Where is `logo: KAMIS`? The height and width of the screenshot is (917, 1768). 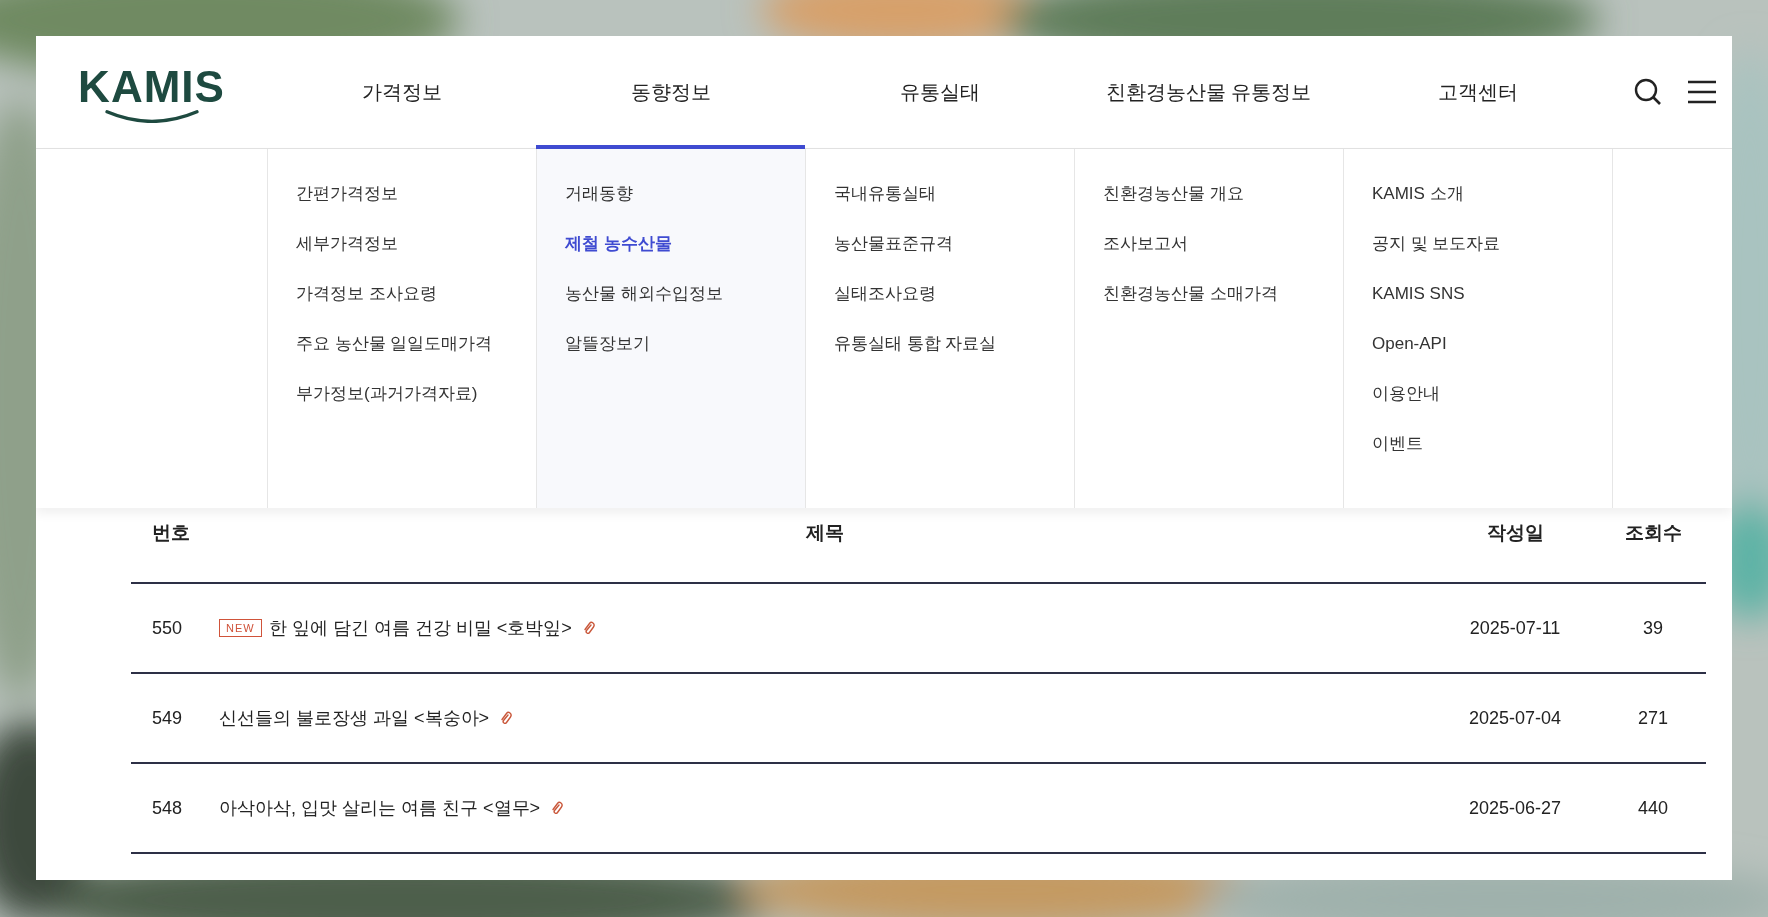
logo: KAMIS is located at coordinates (151, 94).